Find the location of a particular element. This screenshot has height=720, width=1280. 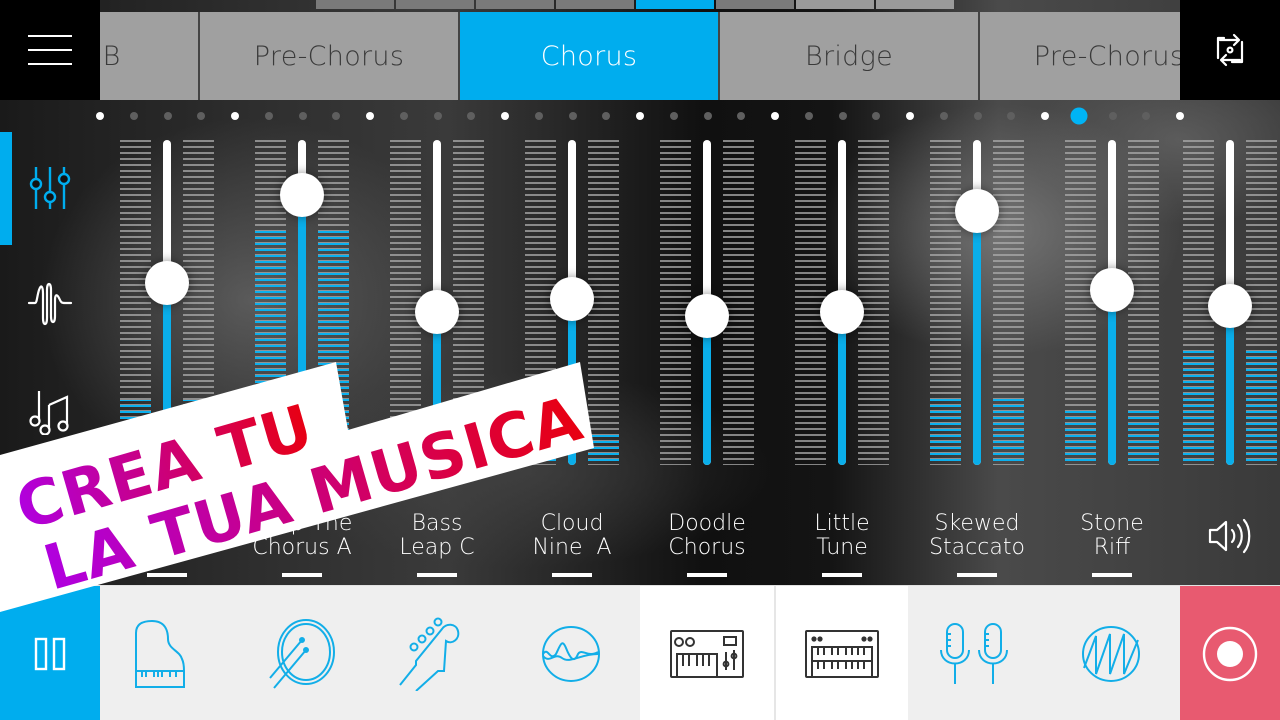

channel-label-line-2: Chorus A is located at coordinates (302, 547).